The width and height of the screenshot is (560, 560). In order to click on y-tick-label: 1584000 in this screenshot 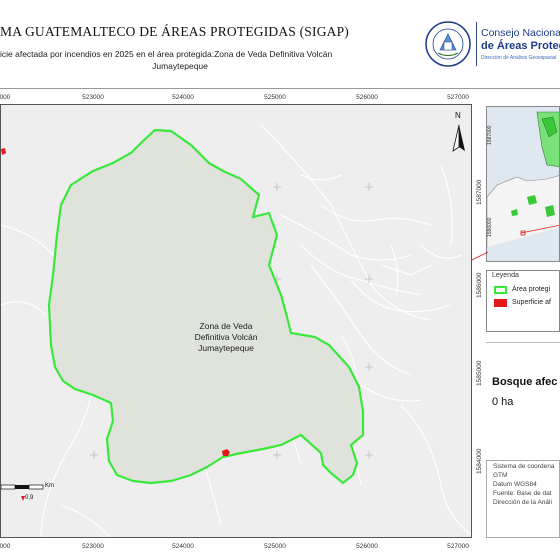, I will do `click(479, 461)`.